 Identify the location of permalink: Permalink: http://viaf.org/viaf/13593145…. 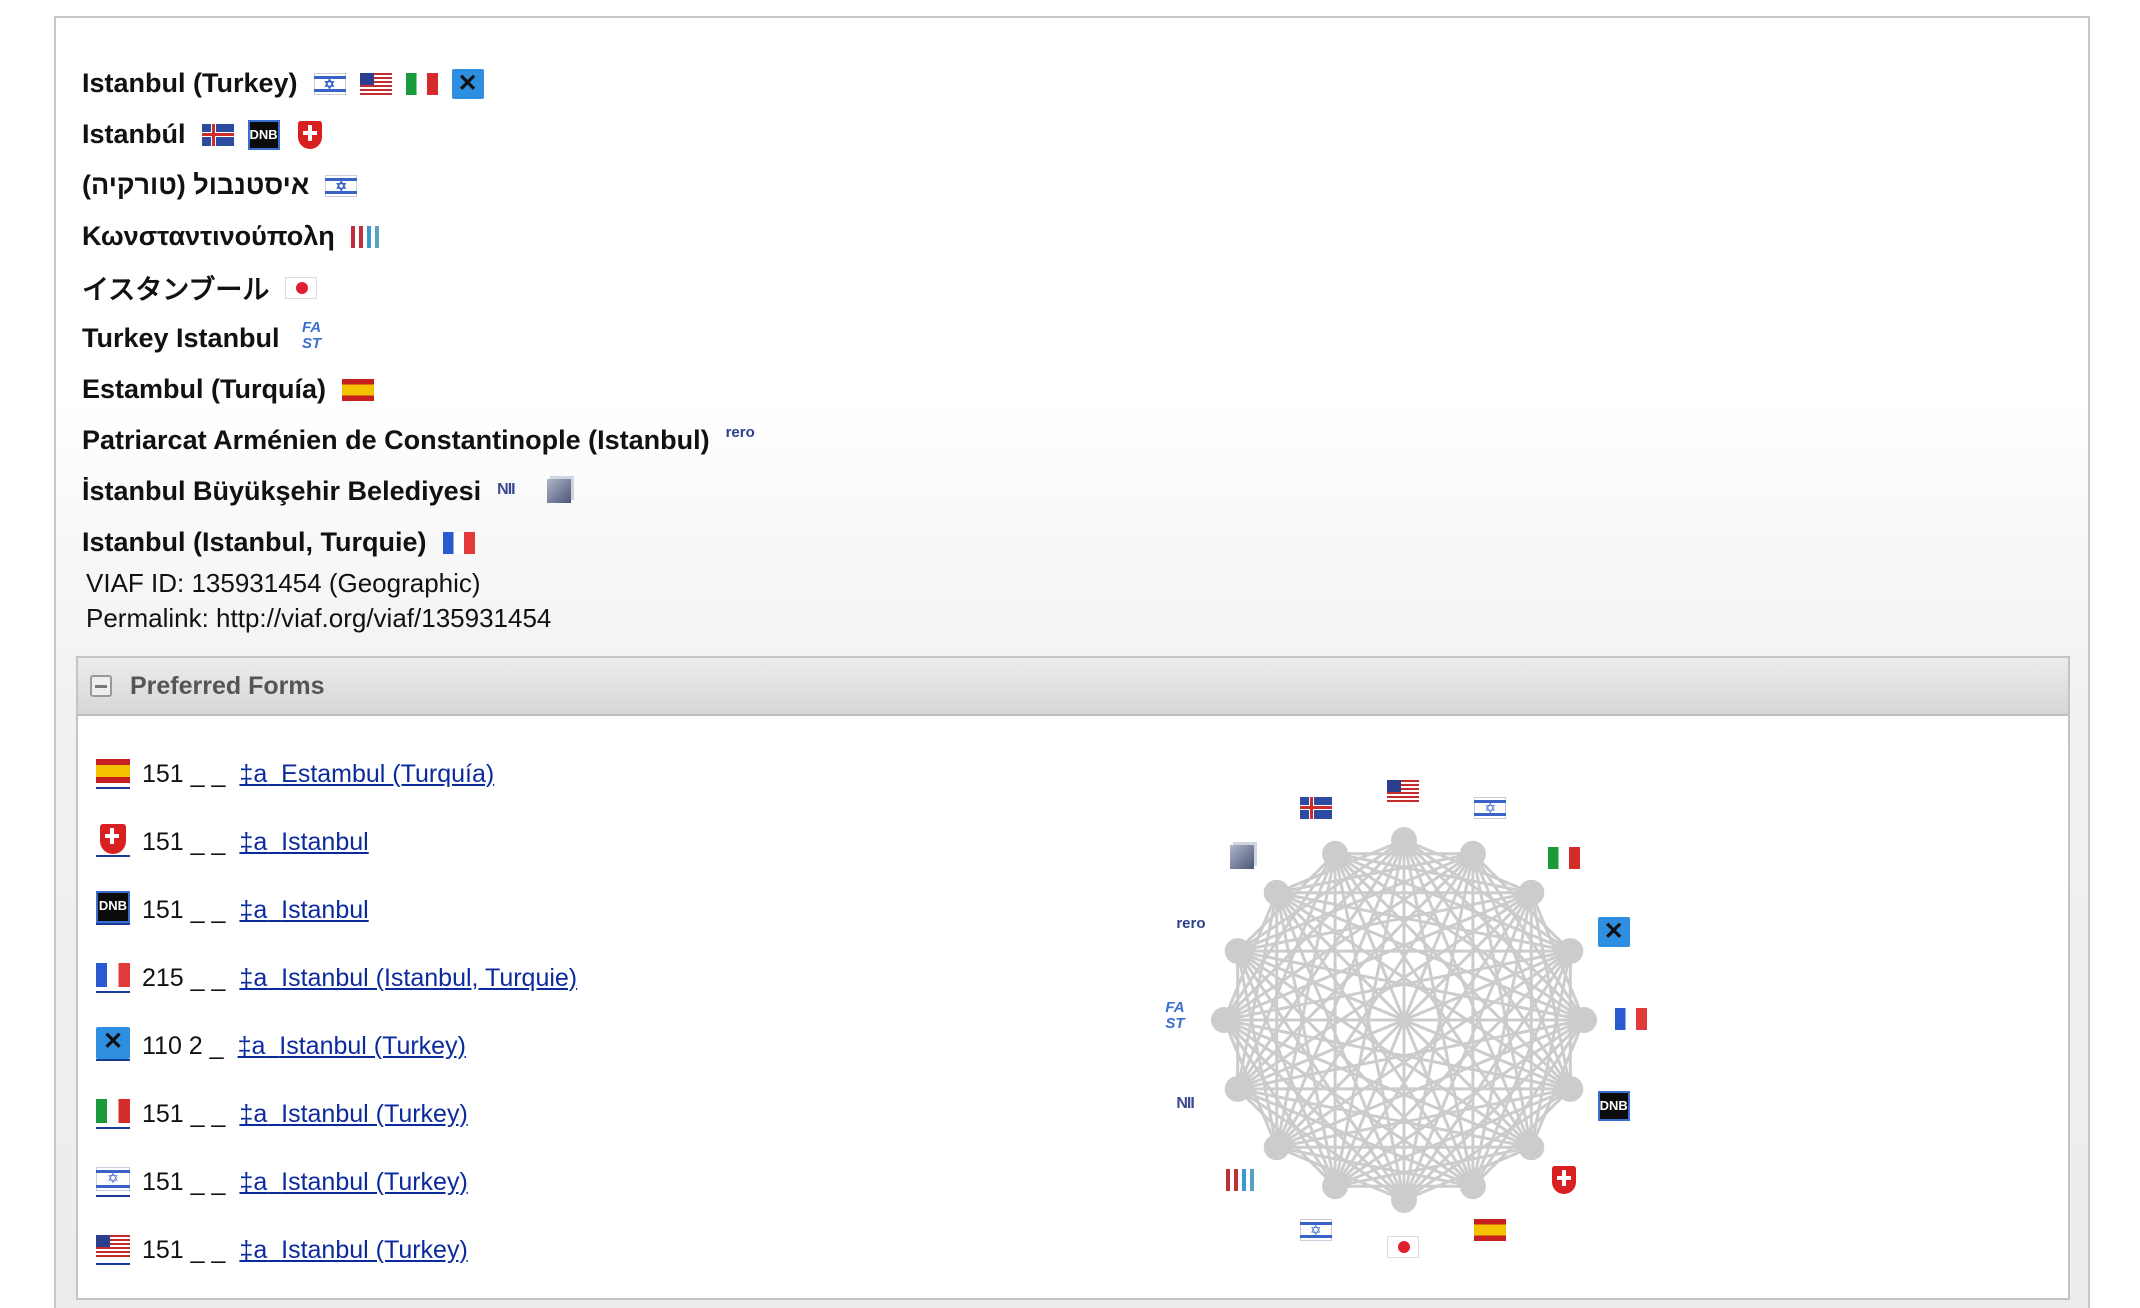
(318, 618).